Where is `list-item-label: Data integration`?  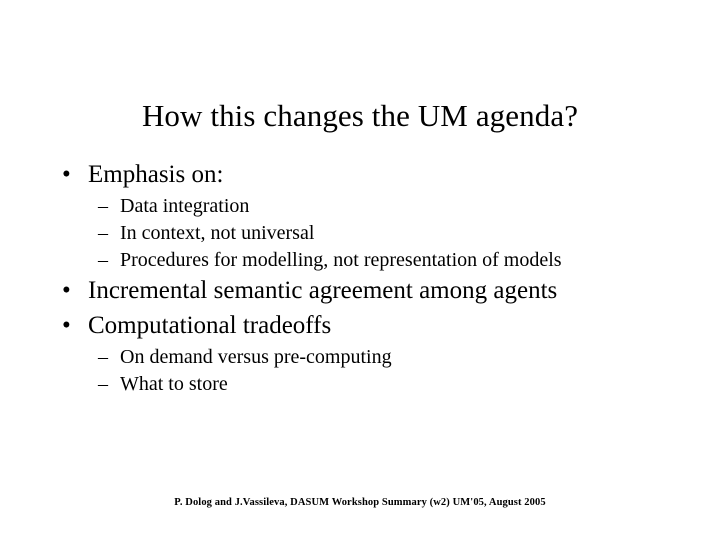
list-item-label: Data integration is located at coordinates (185, 206).